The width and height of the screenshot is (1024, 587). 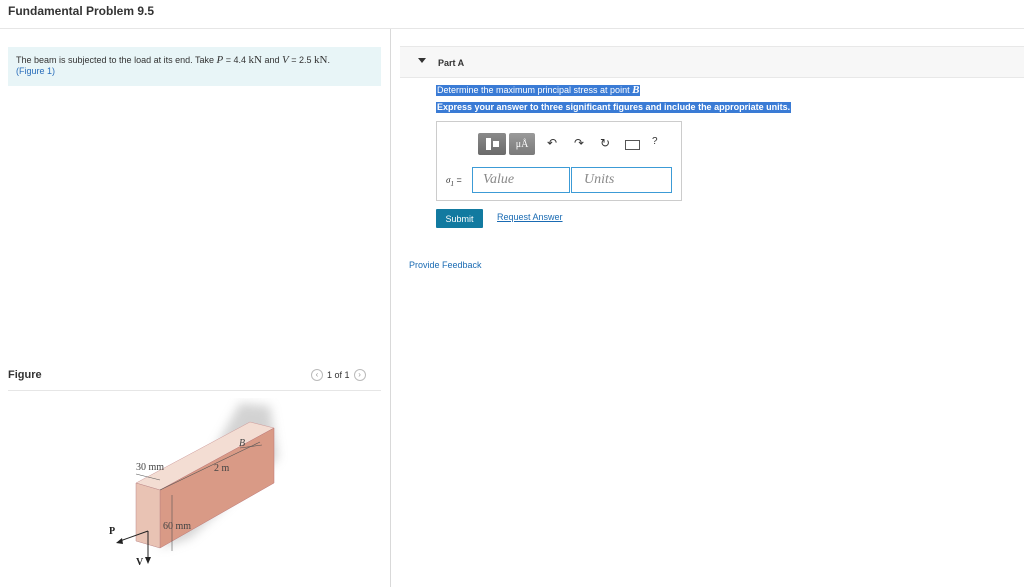 I want to click on sigma-equals: =, so click(x=457, y=180).